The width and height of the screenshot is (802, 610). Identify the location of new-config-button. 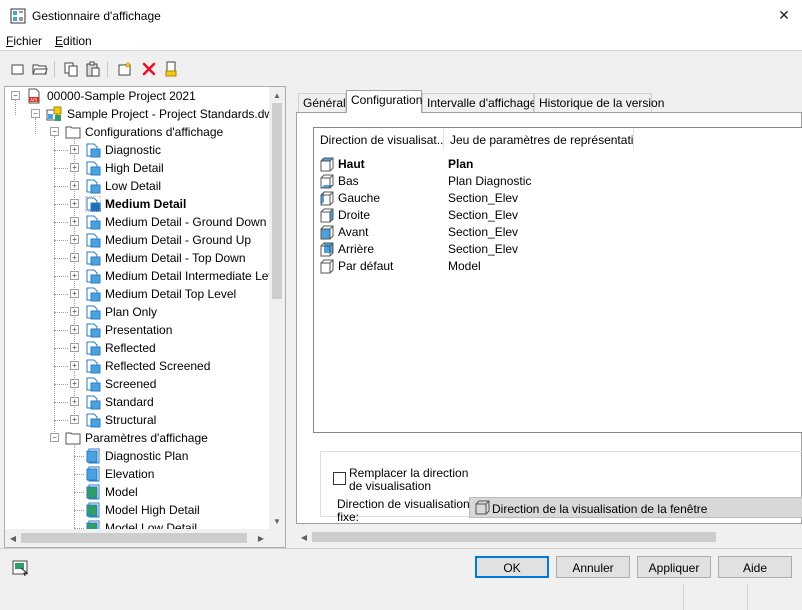
(125, 69).